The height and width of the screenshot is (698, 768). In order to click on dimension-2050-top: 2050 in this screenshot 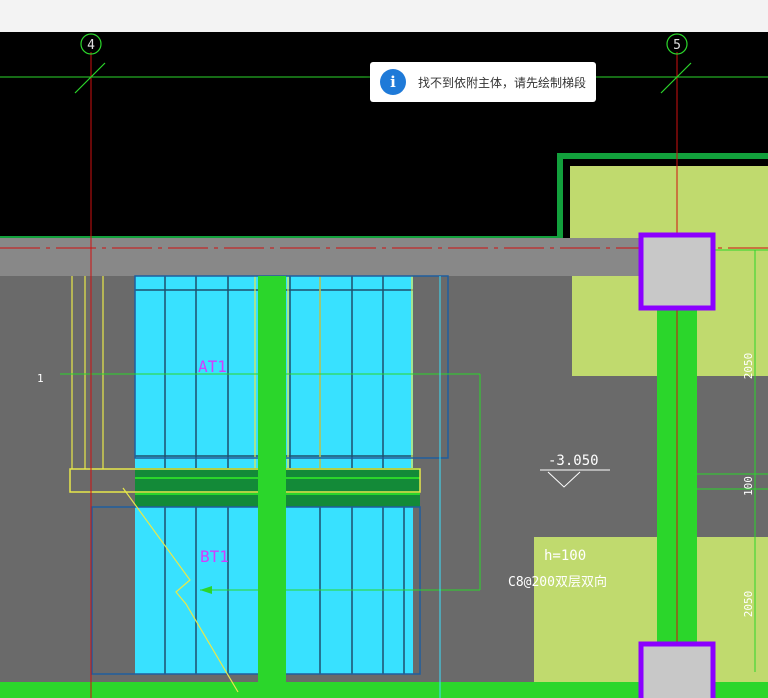, I will do `click(748, 366)`.